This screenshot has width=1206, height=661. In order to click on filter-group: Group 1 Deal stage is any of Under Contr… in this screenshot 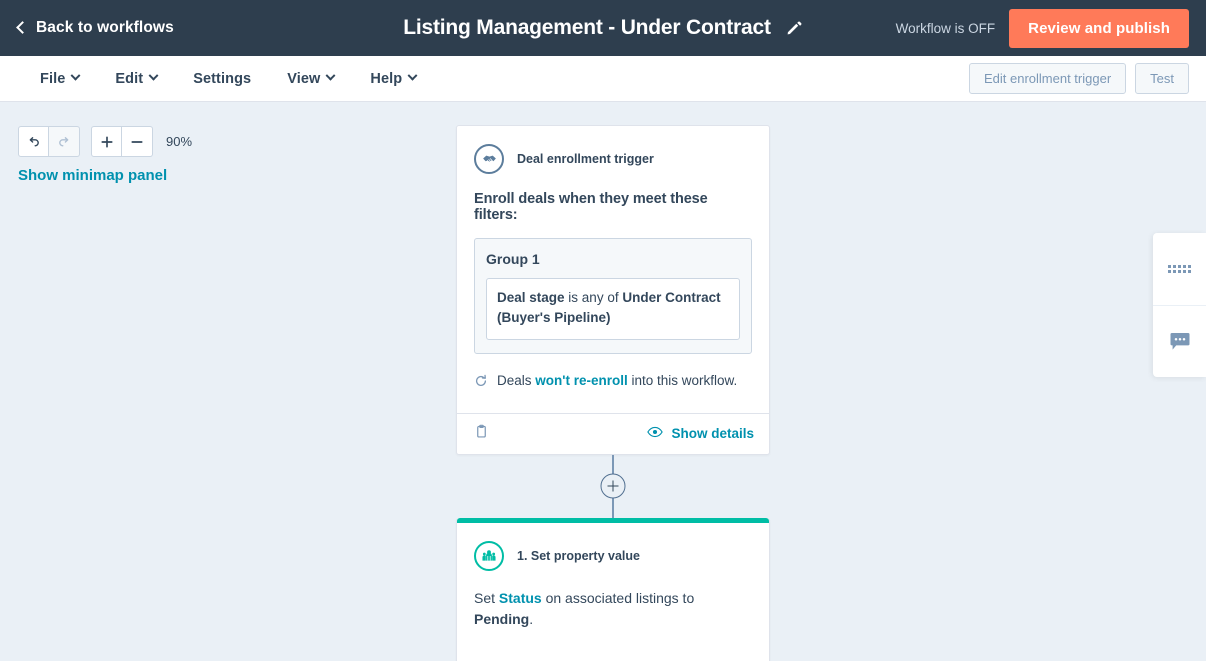, I will do `click(613, 296)`.